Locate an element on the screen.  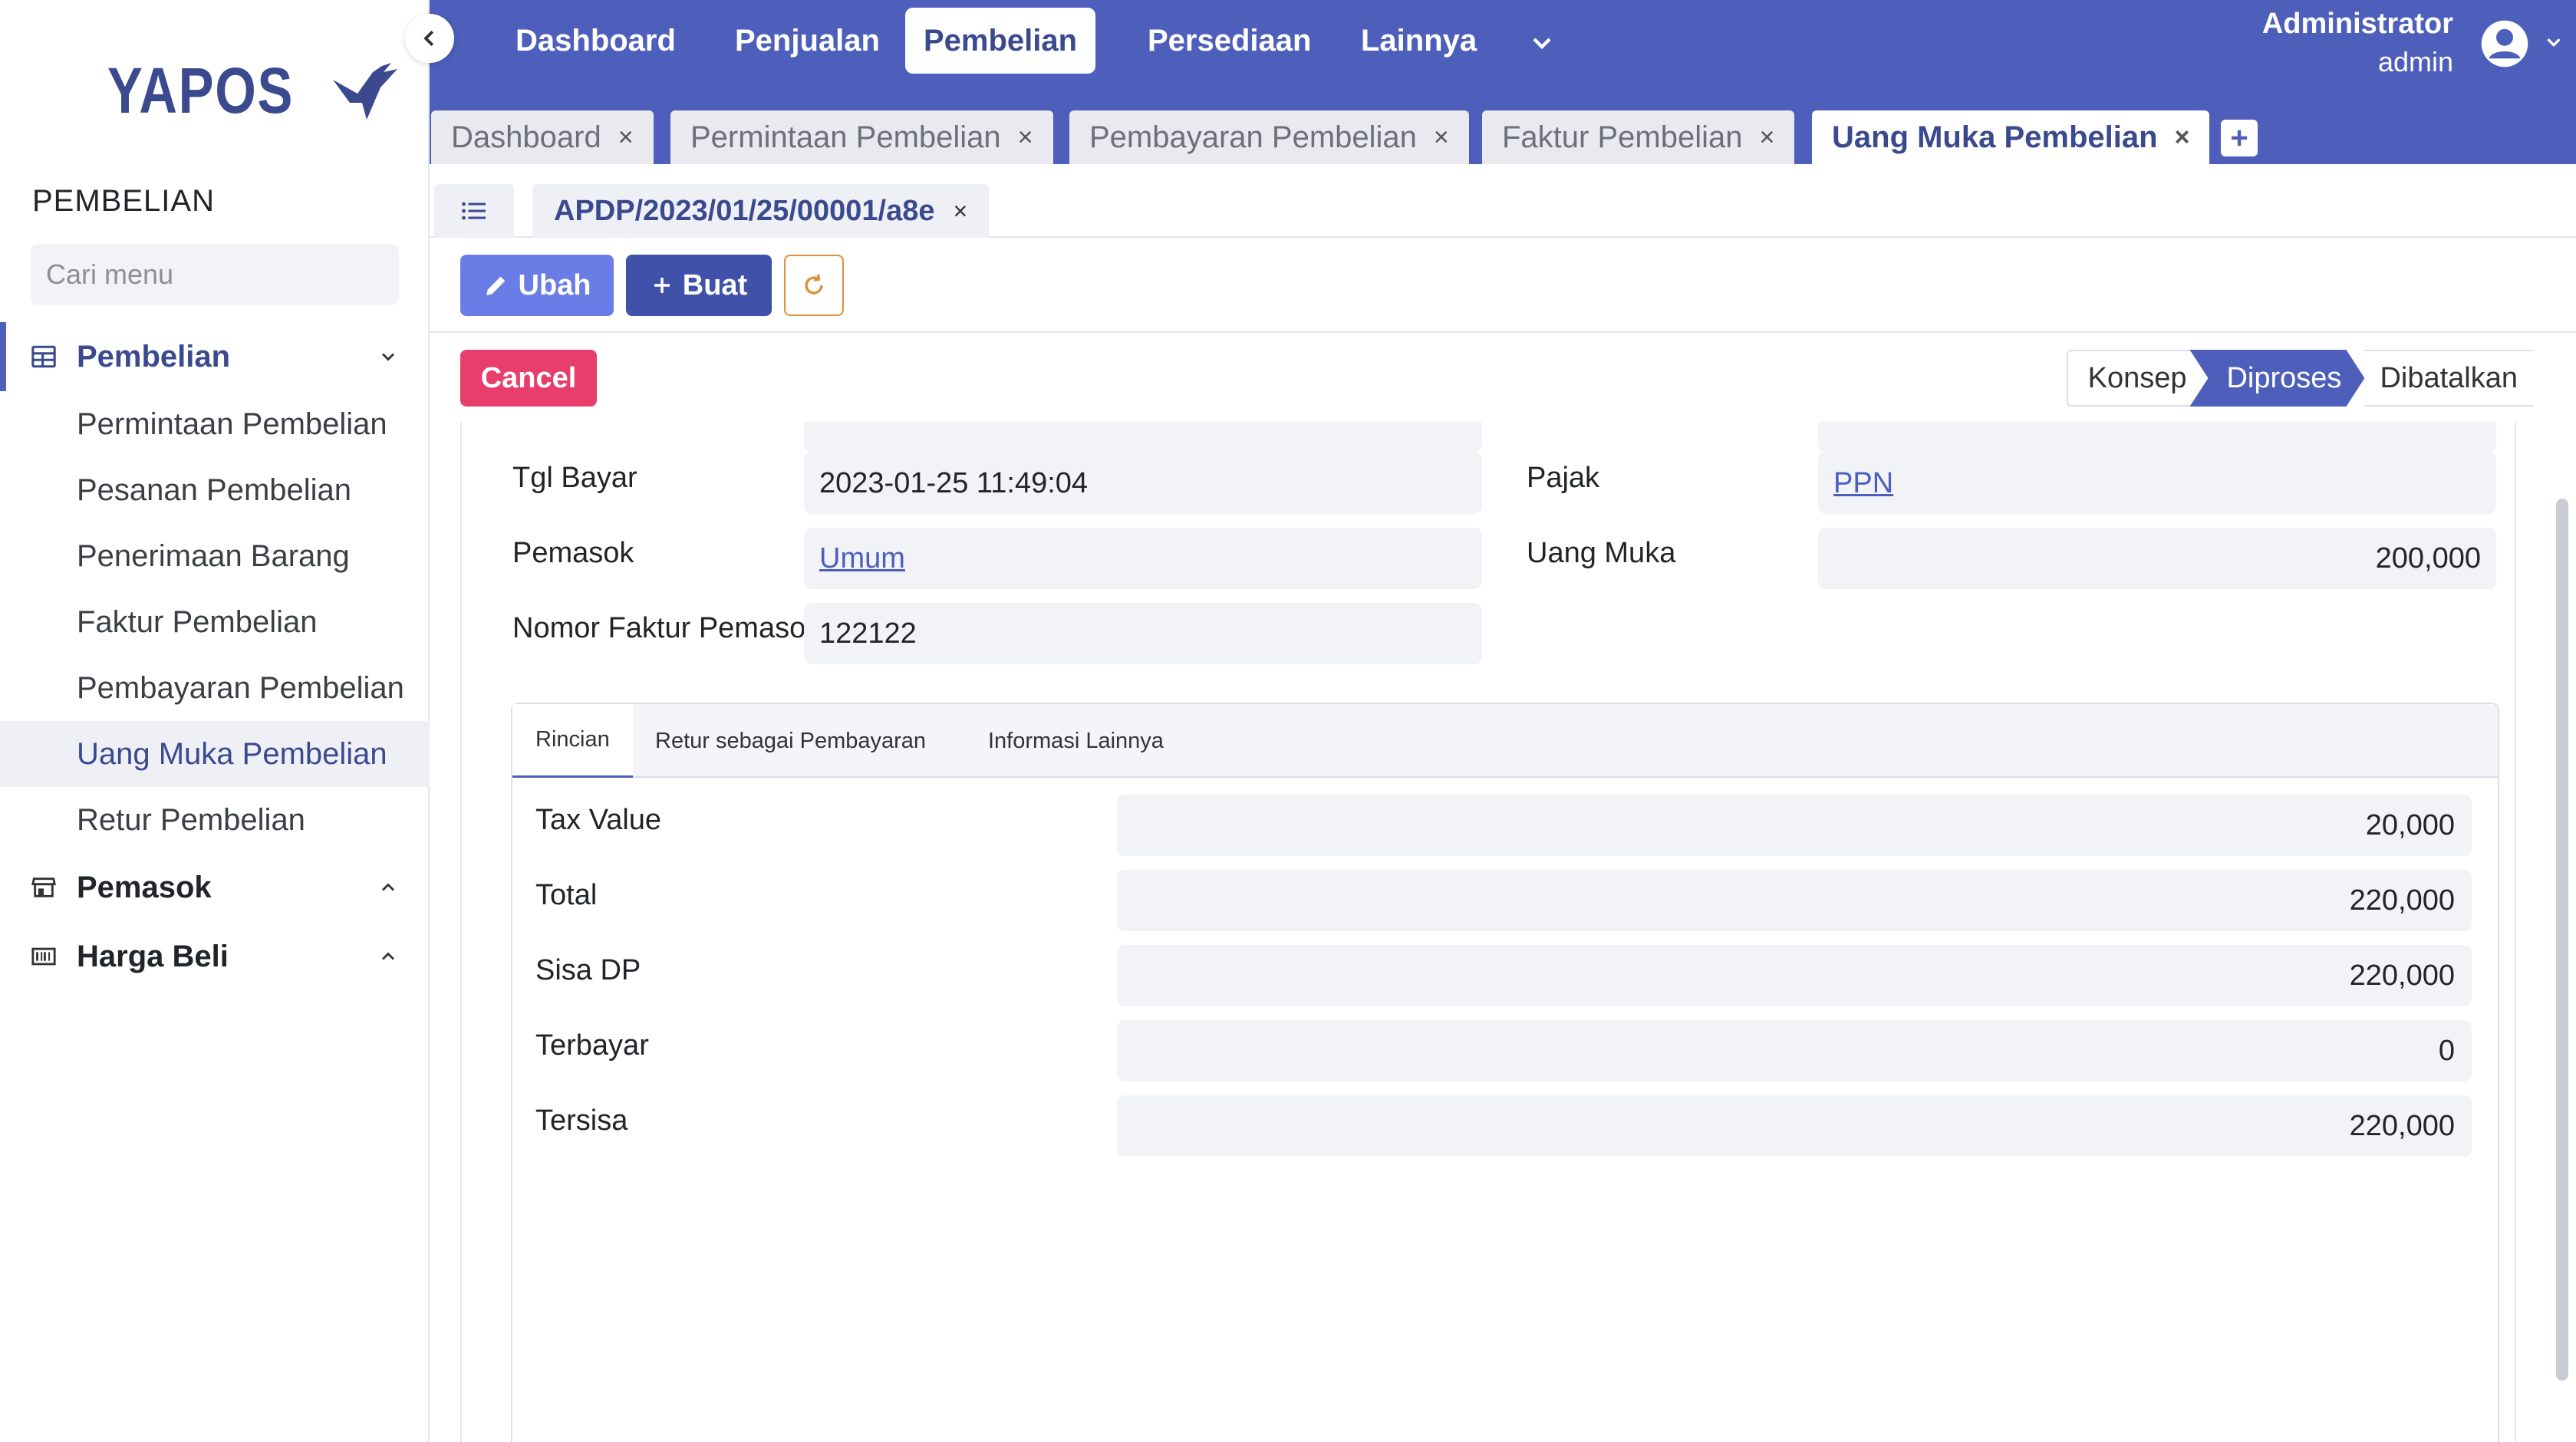
tab-pembayaran-pembelian: Pembayaran Pembelian × is located at coordinates (1269, 137).